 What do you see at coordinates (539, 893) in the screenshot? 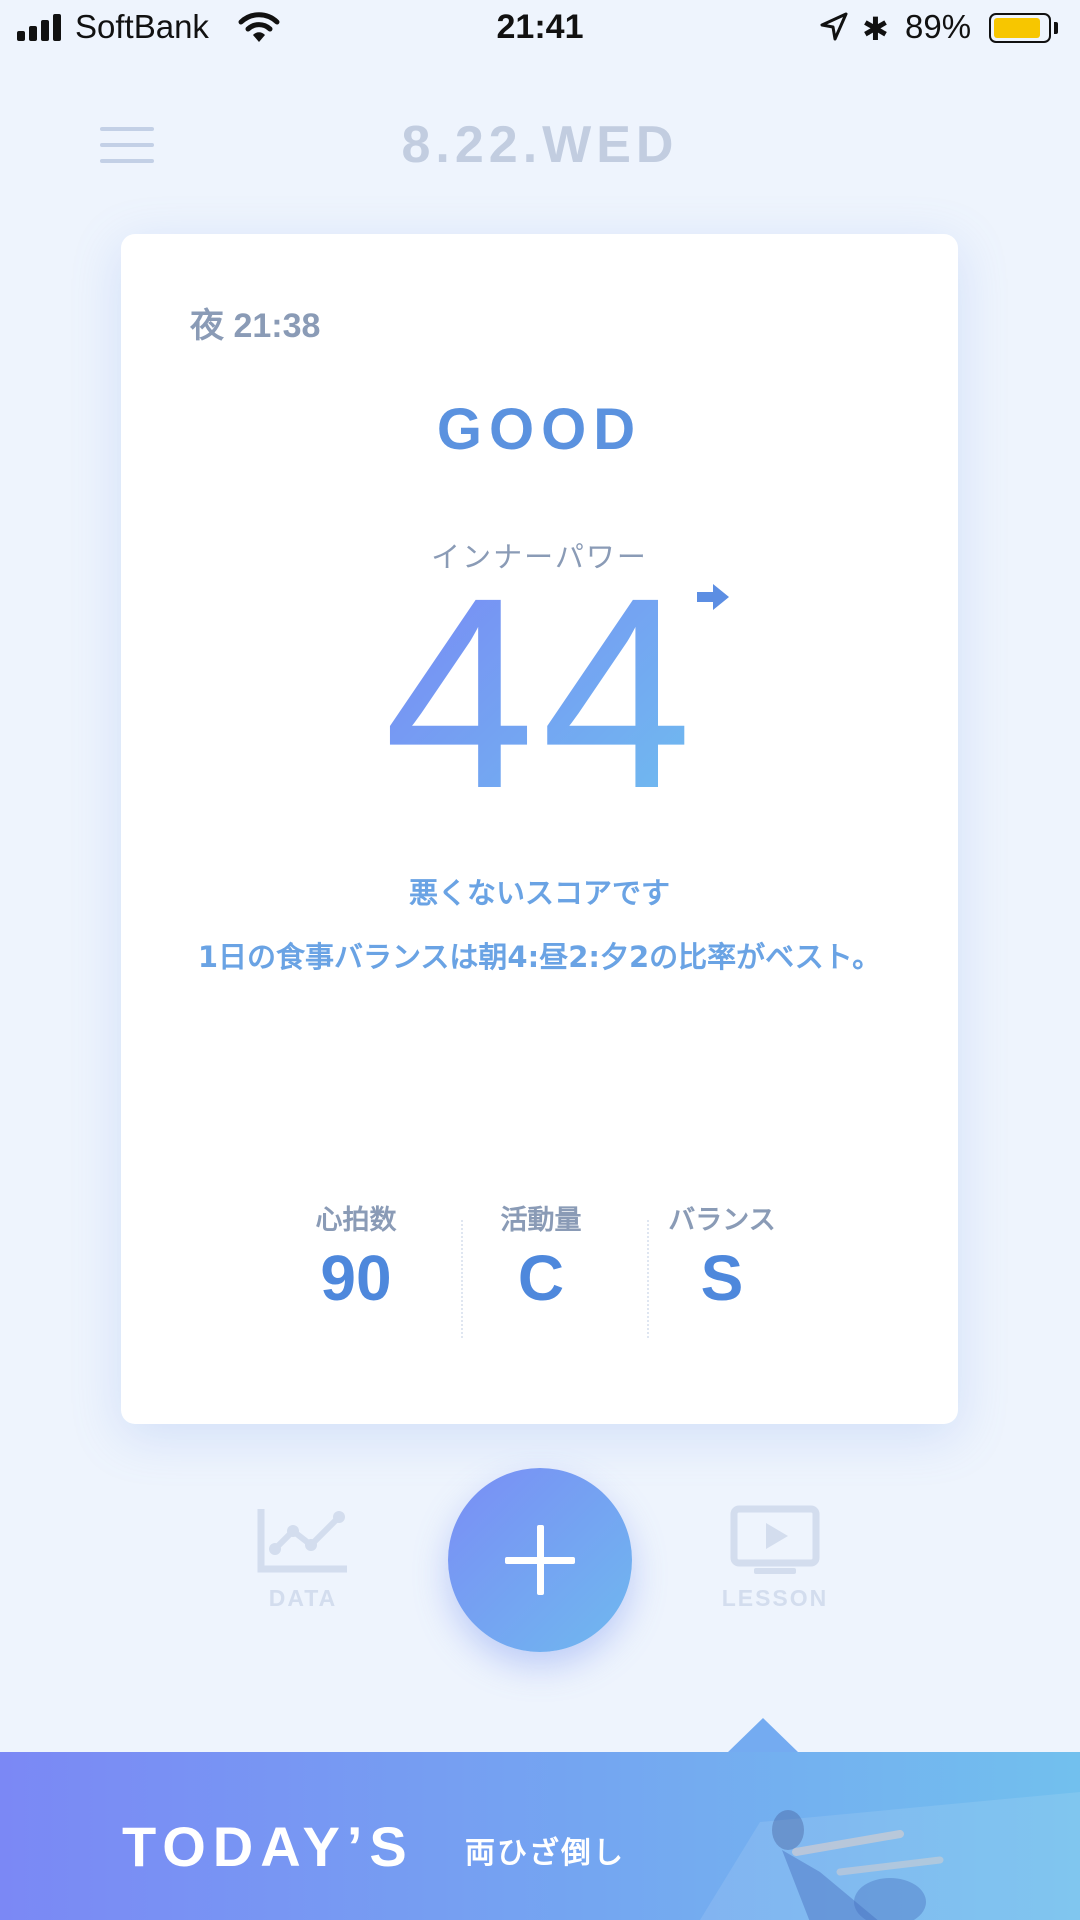
I see `score-message: 悪くないスコアです` at bounding box center [539, 893].